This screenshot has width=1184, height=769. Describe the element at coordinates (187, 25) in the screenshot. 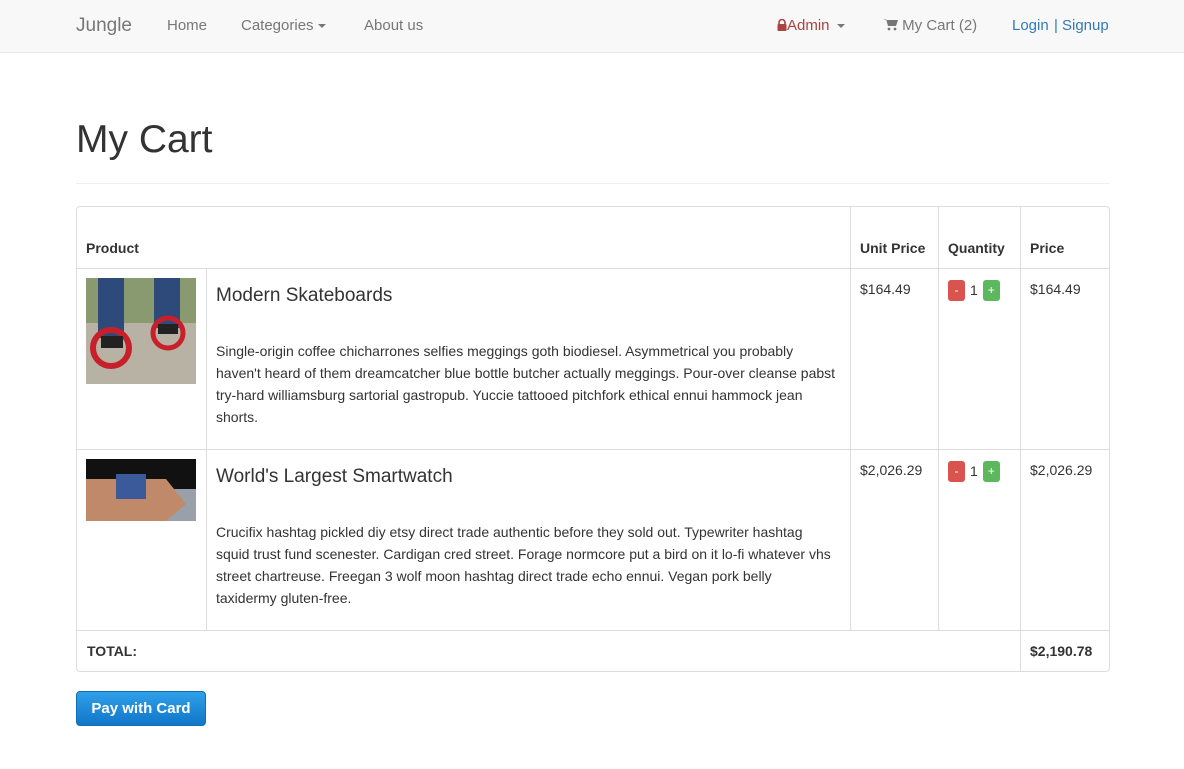

I see `nav-home: Home` at that location.